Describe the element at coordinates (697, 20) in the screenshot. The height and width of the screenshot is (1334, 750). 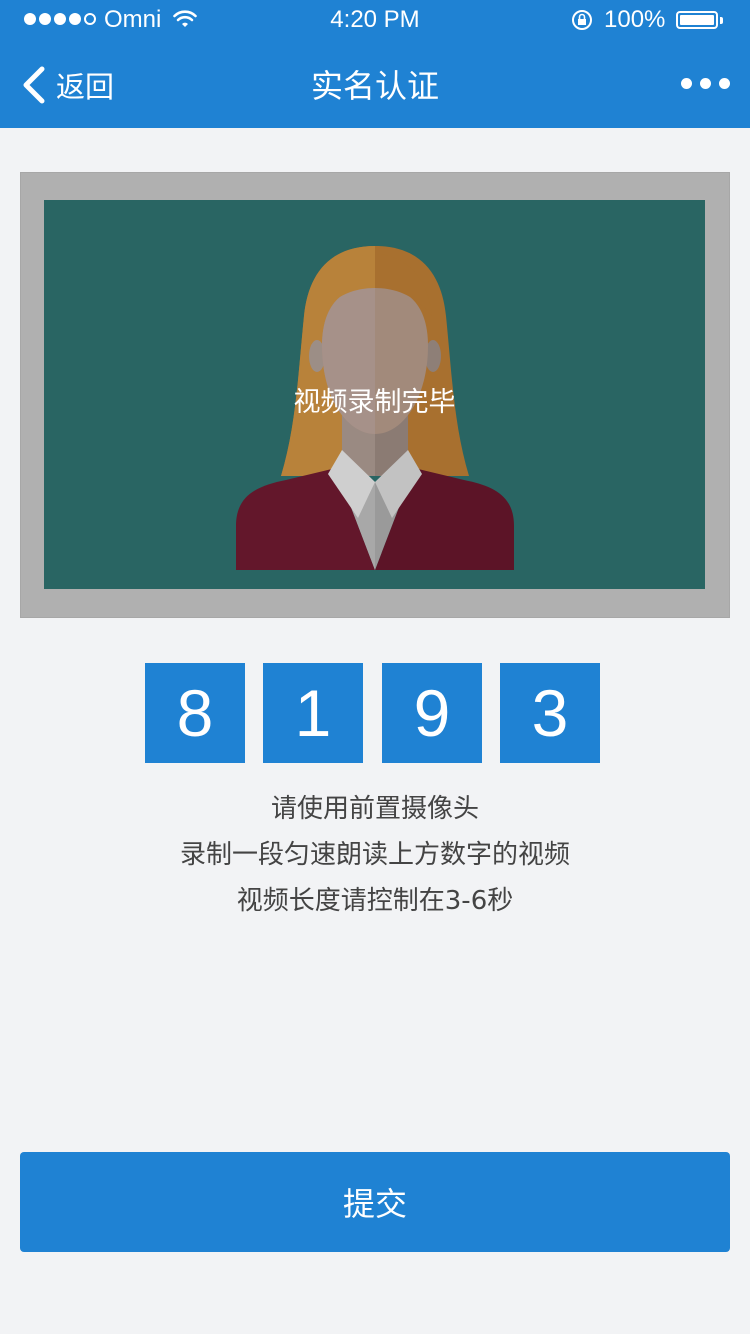
I see `battery-icon` at that location.